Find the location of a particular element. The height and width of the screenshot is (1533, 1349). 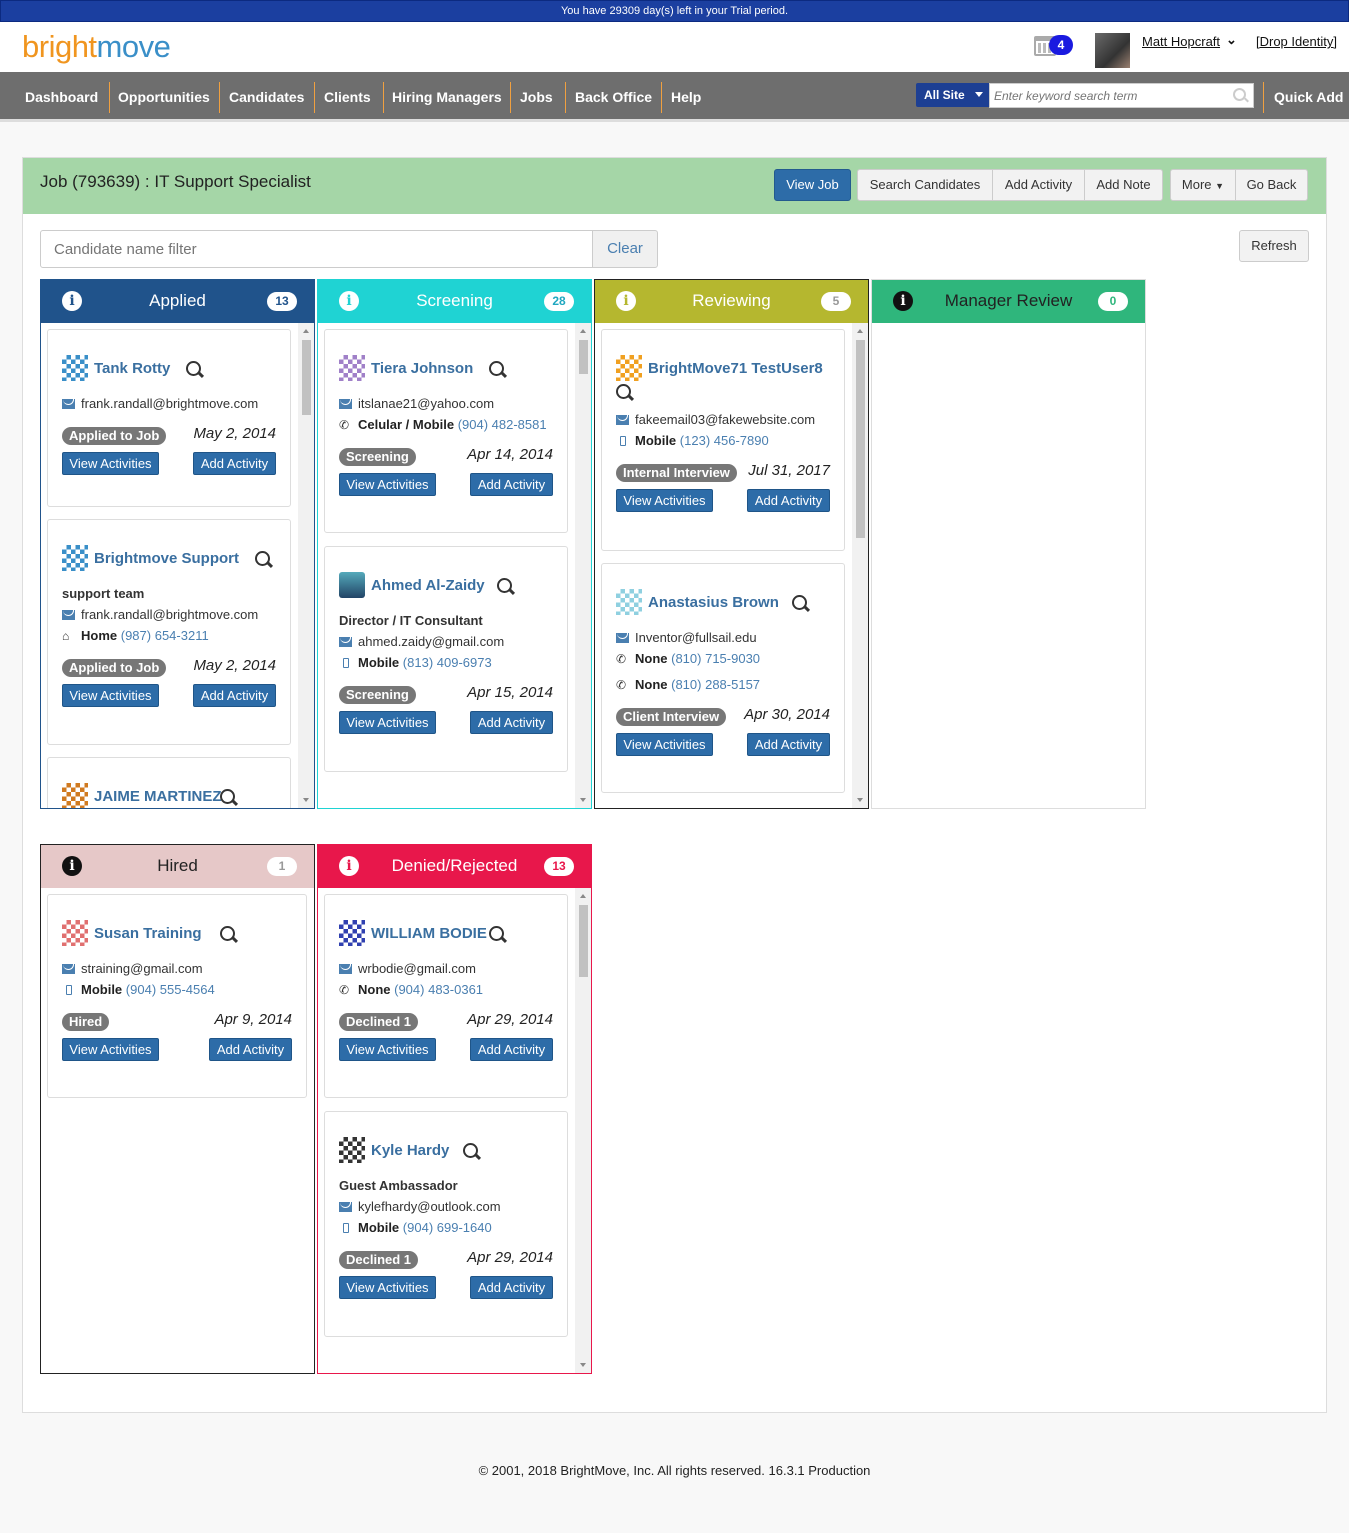

more-dropdown: More ▼ is located at coordinates (1203, 185).